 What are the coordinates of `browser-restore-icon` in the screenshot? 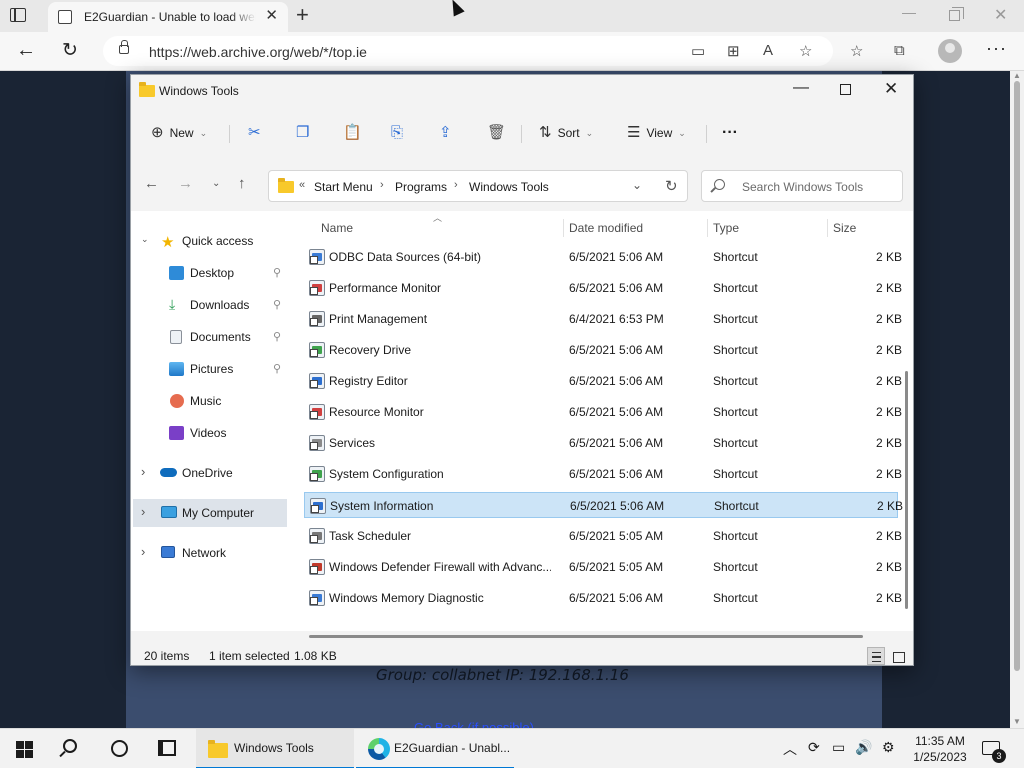 It's located at (956, 14).